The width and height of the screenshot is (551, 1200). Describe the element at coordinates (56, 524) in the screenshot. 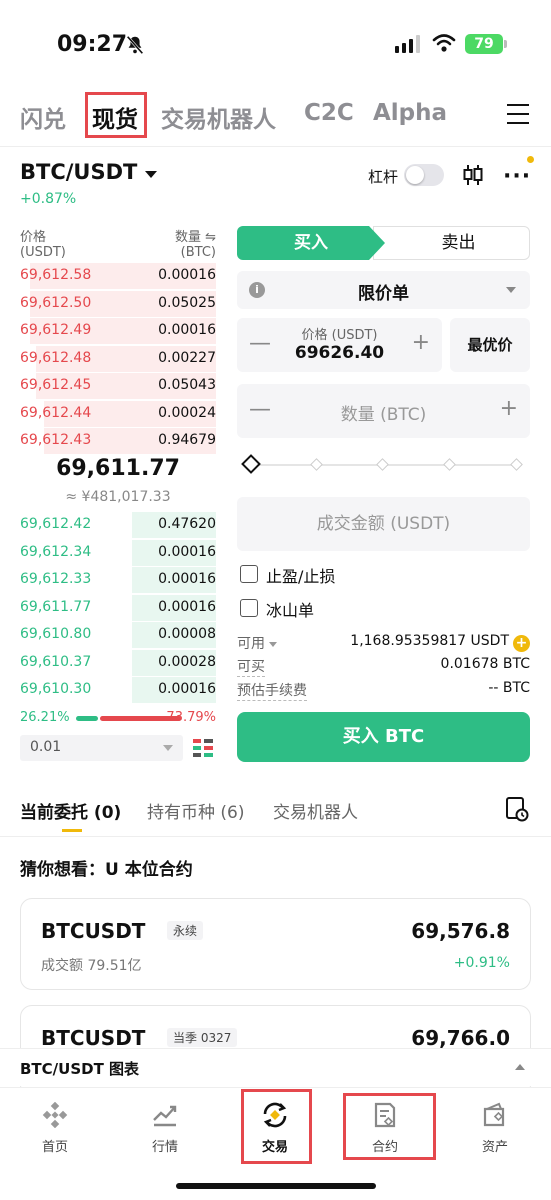

I see `row-price: 69,612.42` at that location.